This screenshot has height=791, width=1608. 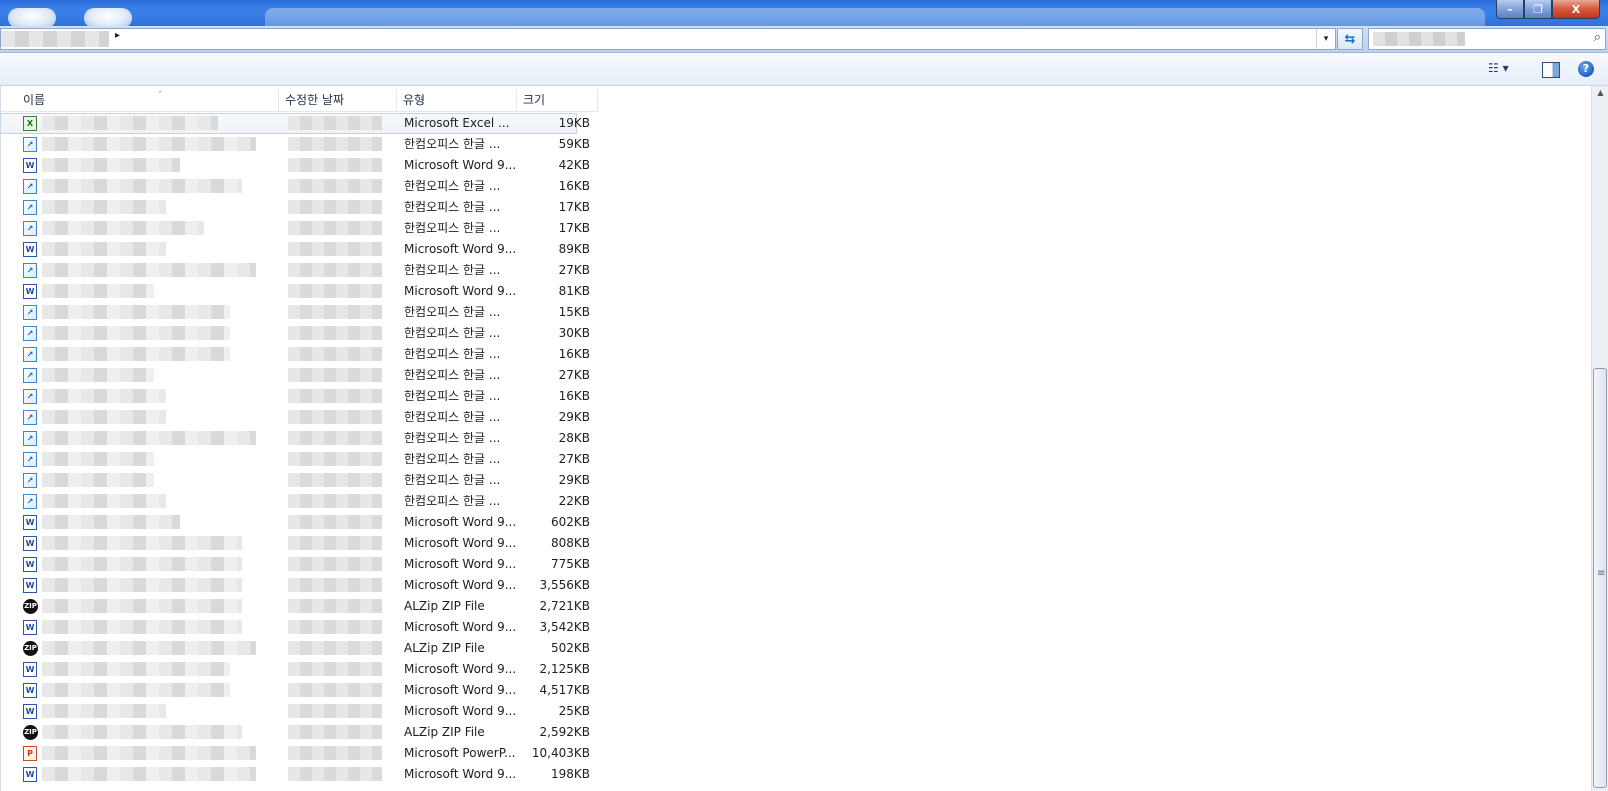 I want to click on change-view-button: ☷ ▾, so click(x=1498, y=68).